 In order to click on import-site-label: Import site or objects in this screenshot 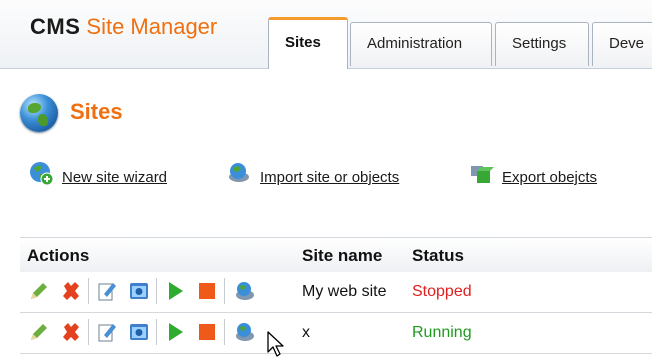, I will do `click(330, 177)`.